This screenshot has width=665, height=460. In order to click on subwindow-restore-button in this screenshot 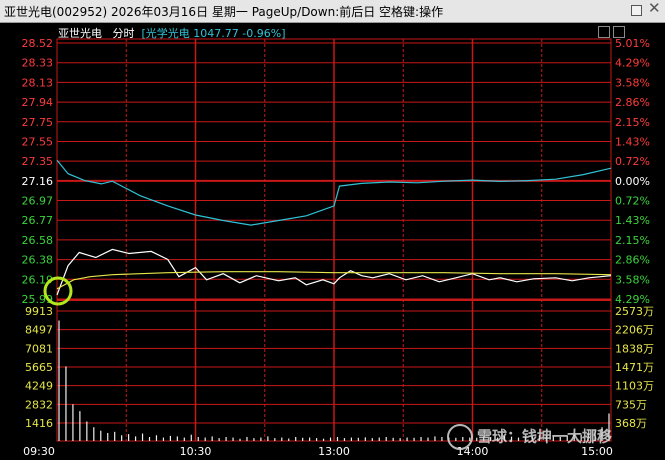, I will do `click(604, 32)`.